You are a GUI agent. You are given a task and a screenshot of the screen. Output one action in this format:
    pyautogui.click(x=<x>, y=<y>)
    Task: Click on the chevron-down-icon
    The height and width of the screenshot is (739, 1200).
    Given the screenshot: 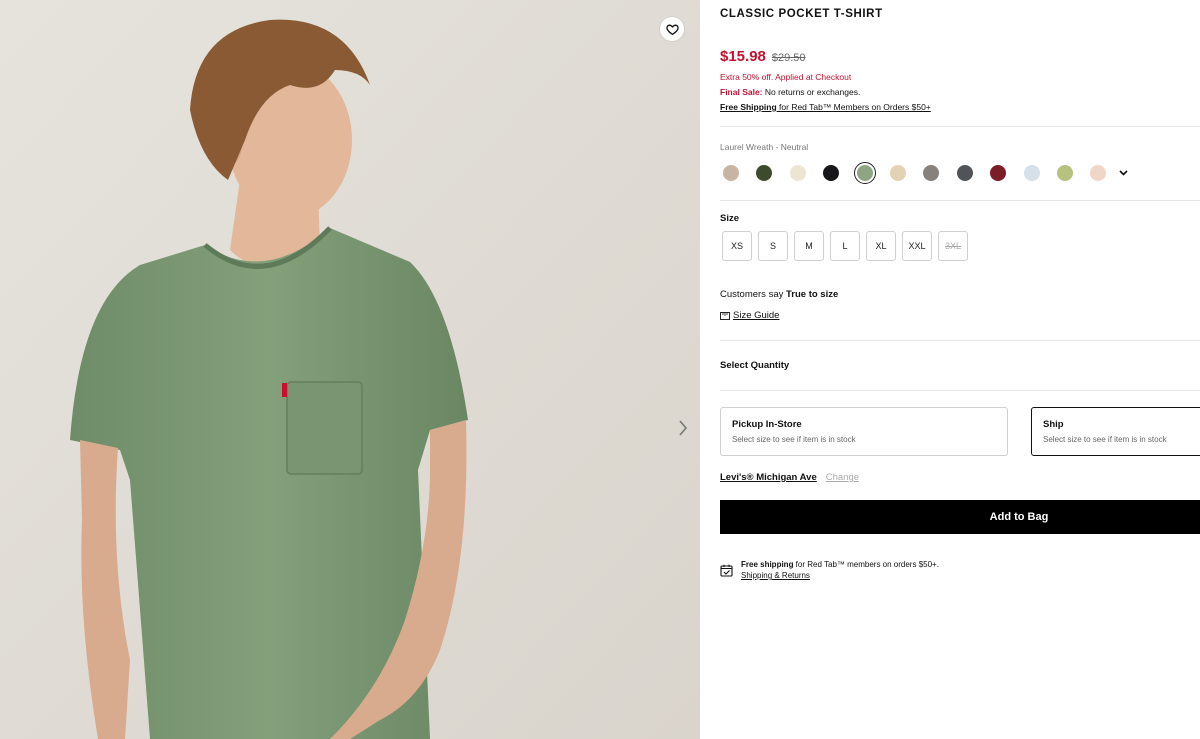 What is the action you would take?
    pyautogui.click(x=1123, y=173)
    